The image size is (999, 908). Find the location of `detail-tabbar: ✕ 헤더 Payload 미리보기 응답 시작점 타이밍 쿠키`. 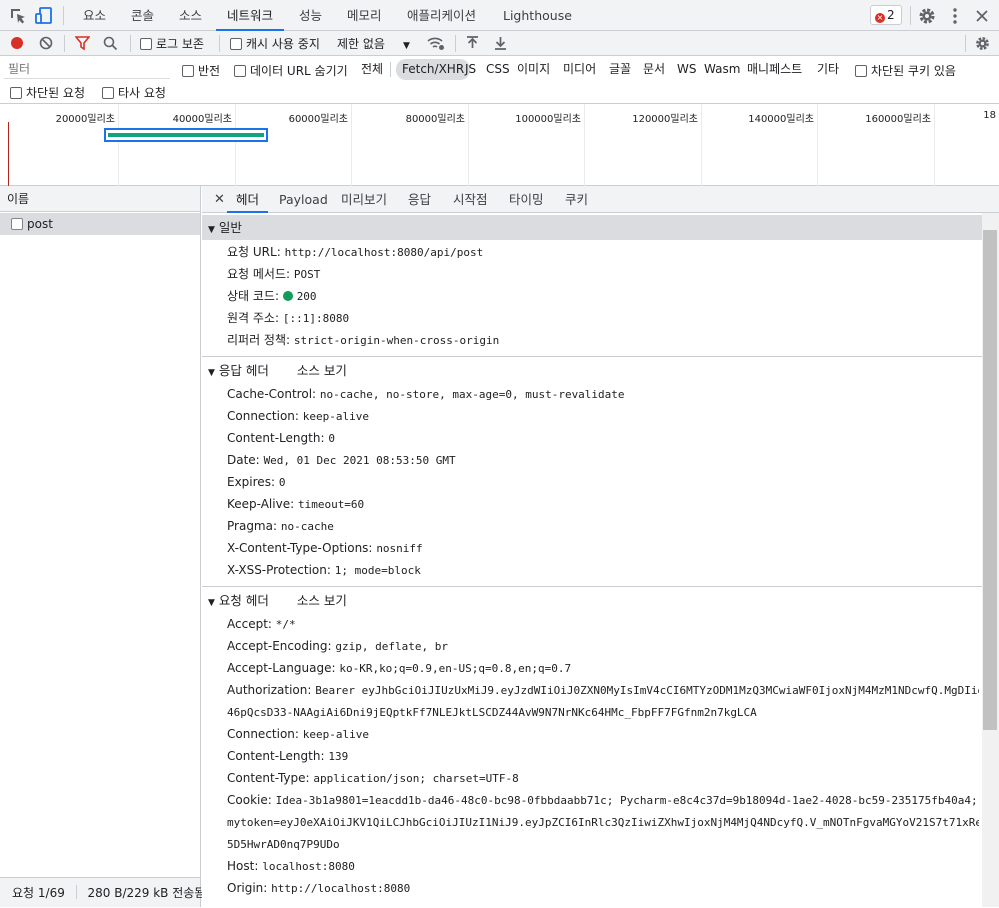

detail-tabbar: ✕ 헤더 Payload 미리보기 응답 시작점 타이밍 쿠키 is located at coordinates (600, 199).